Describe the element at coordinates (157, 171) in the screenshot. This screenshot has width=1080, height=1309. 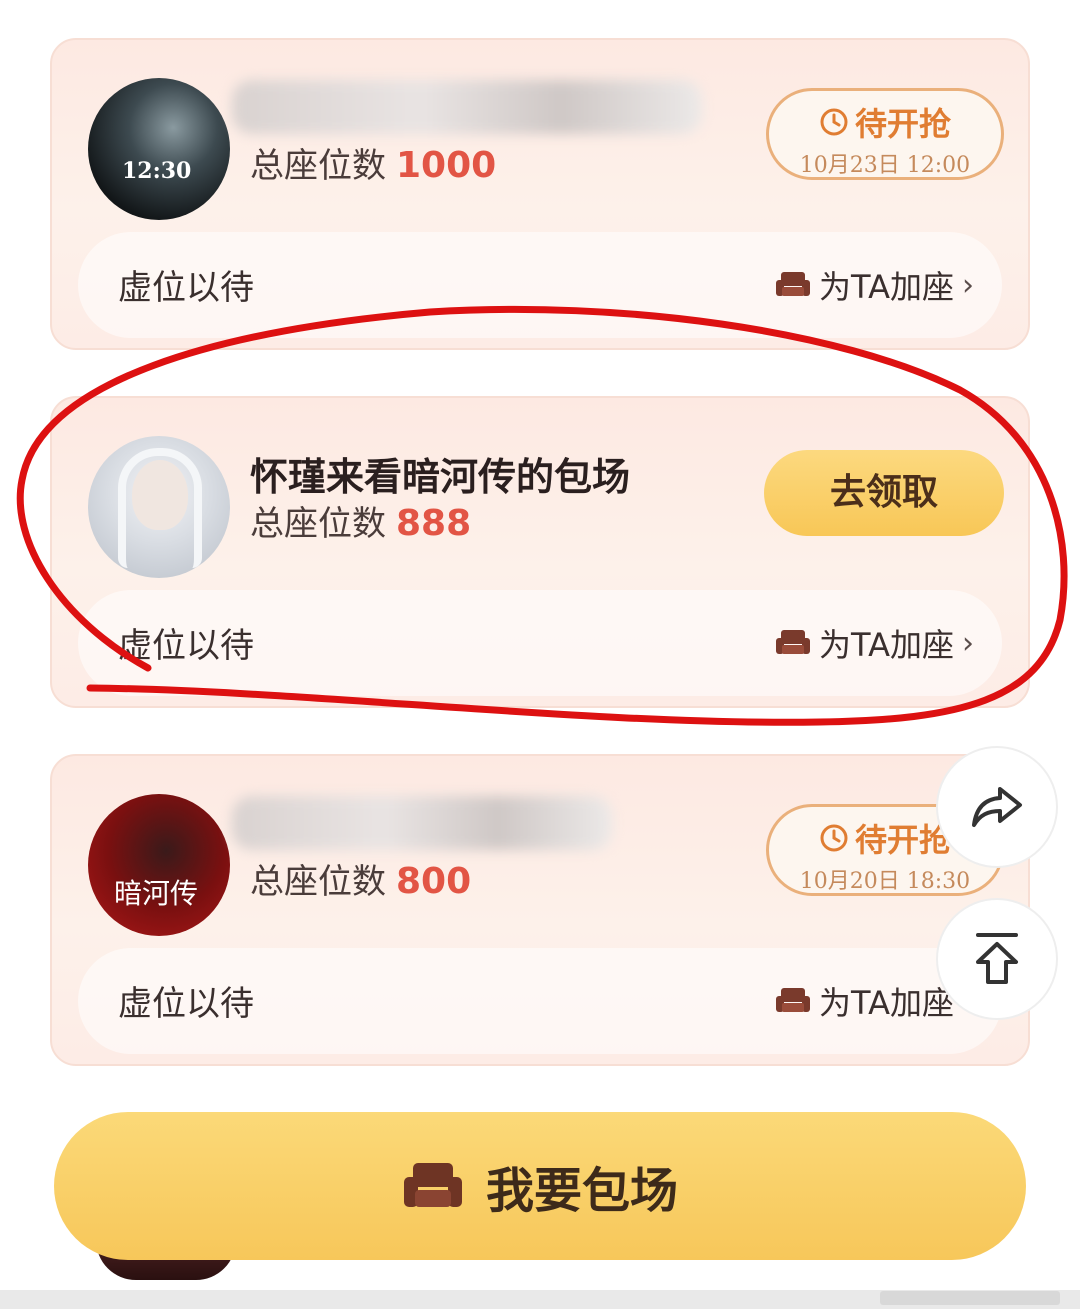
I see `poster-time-text: 12:30` at that location.